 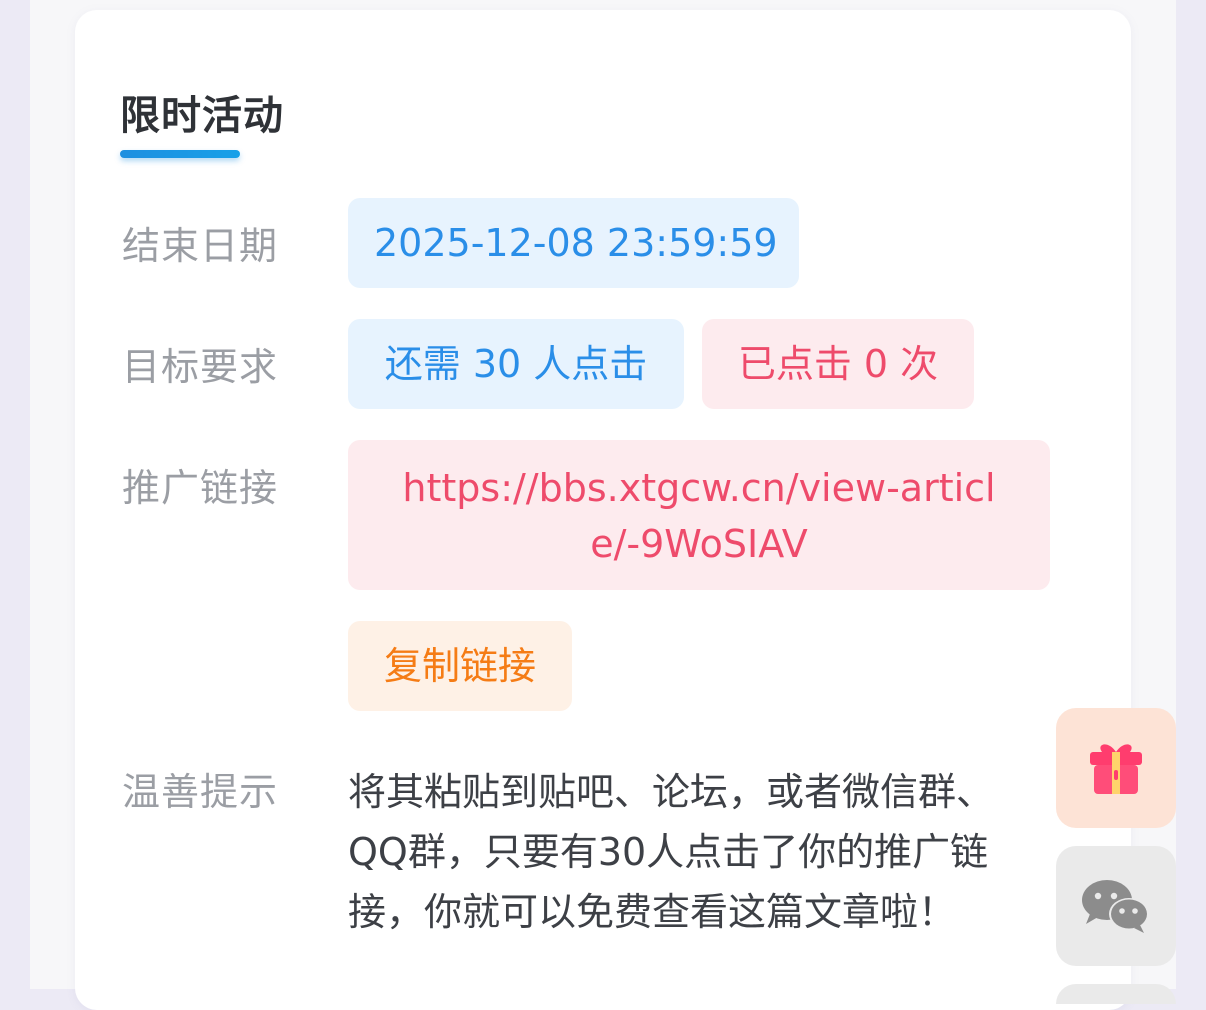 What do you see at coordinates (460, 666) in the screenshot?
I see `copy-link-button: 复制链接` at bounding box center [460, 666].